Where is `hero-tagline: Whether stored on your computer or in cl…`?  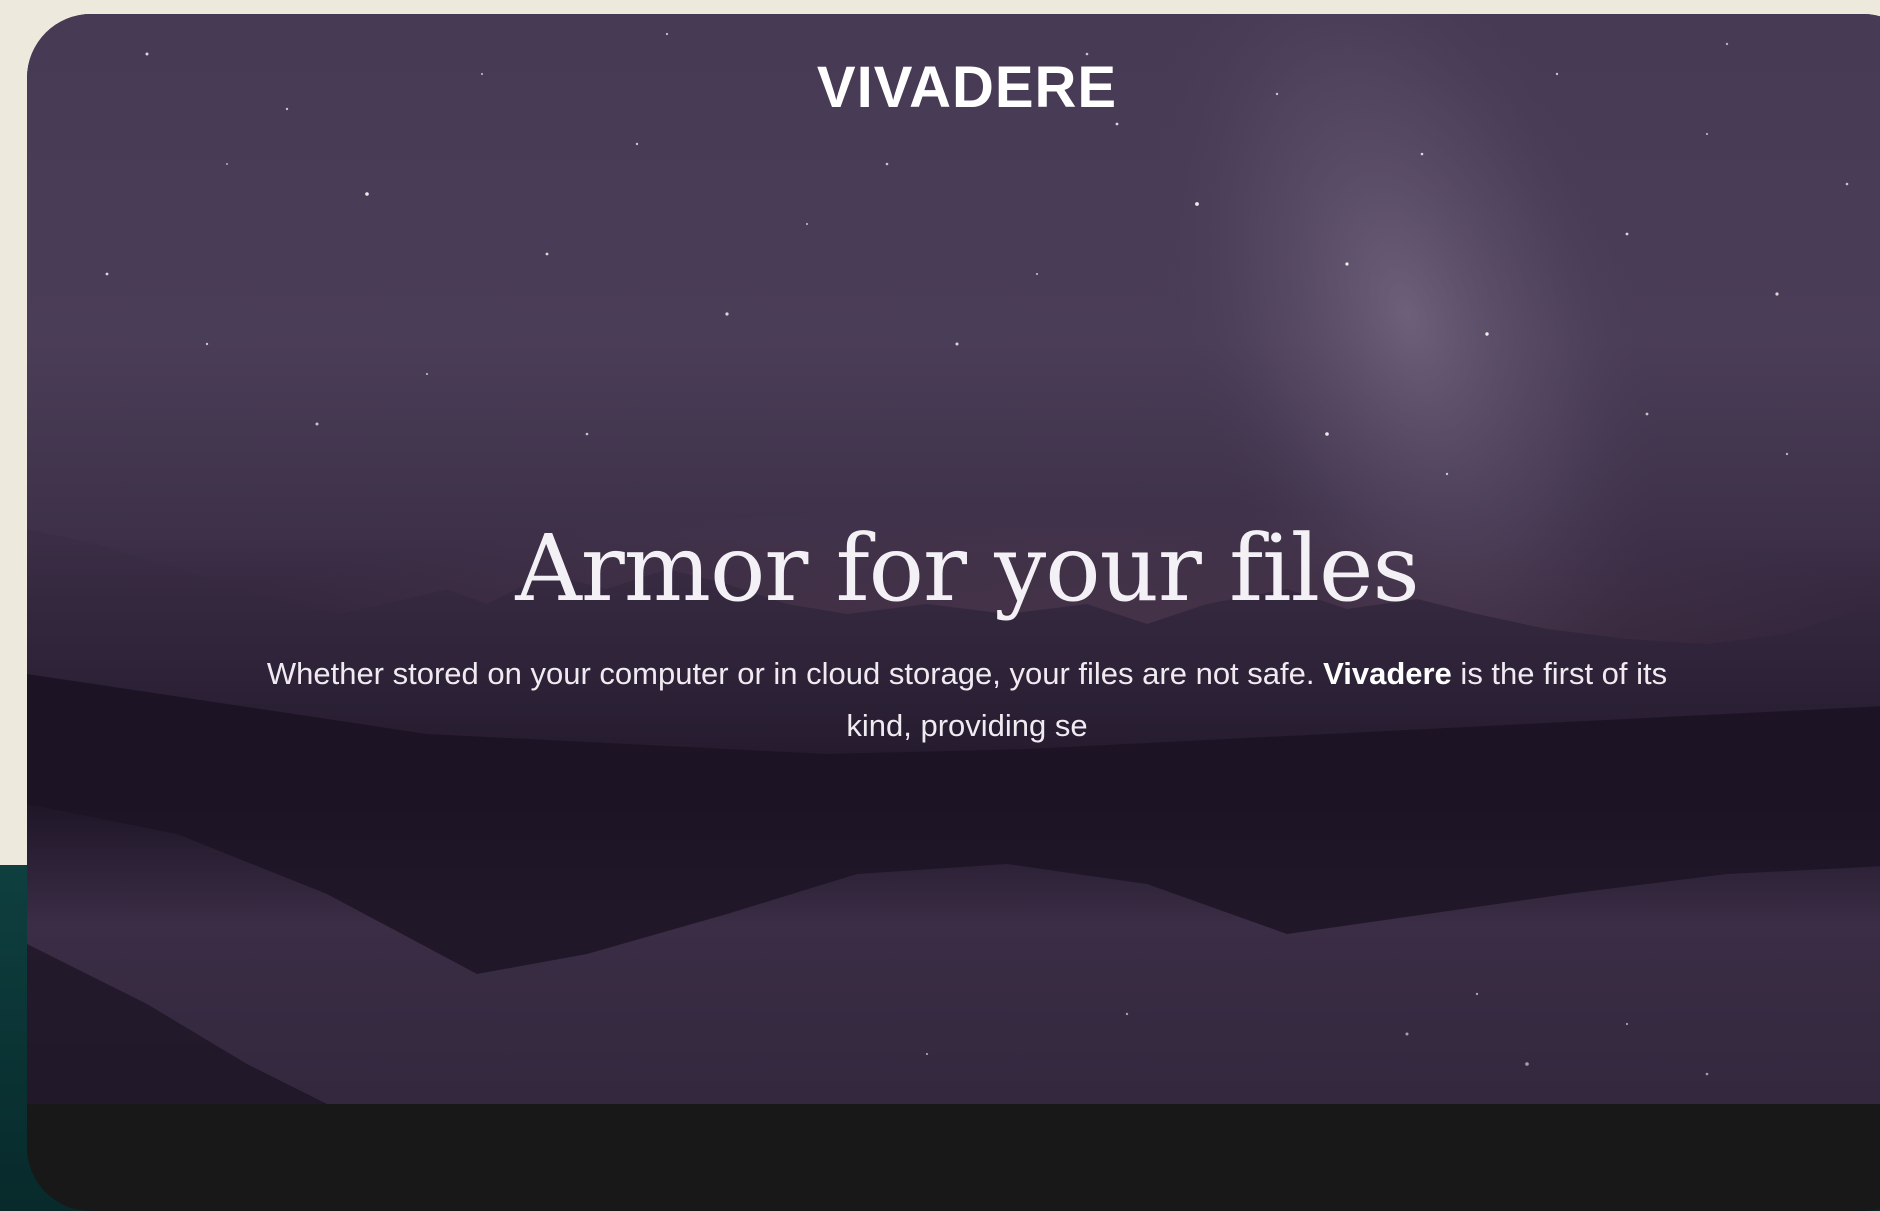
hero-tagline: Whether stored on your computer or in cl… is located at coordinates (967, 700).